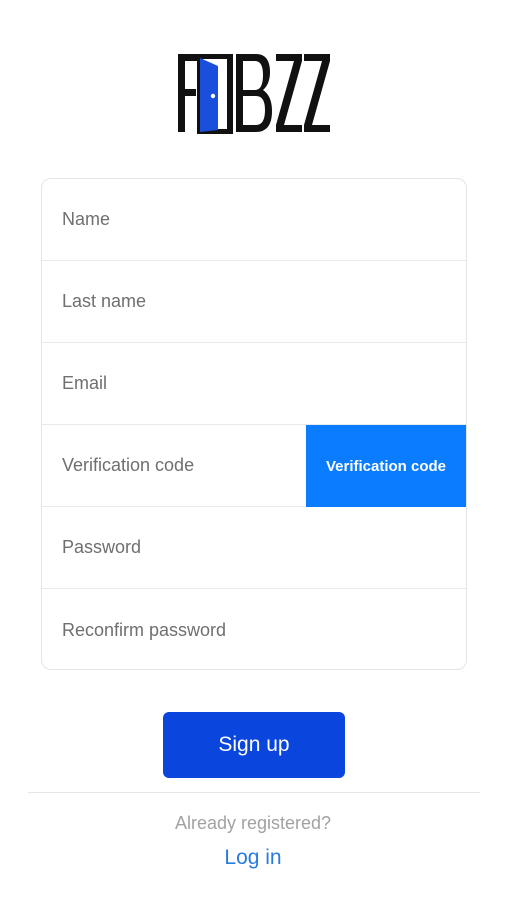  I want to click on reconfirm-password-row, so click(254, 629).